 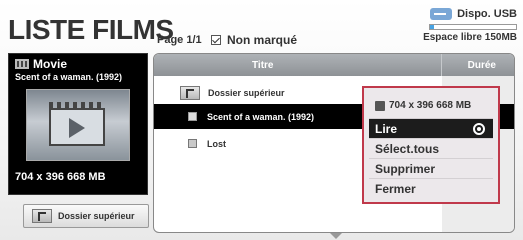 I want to click on column-duration: Durée, so click(x=481, y=65).